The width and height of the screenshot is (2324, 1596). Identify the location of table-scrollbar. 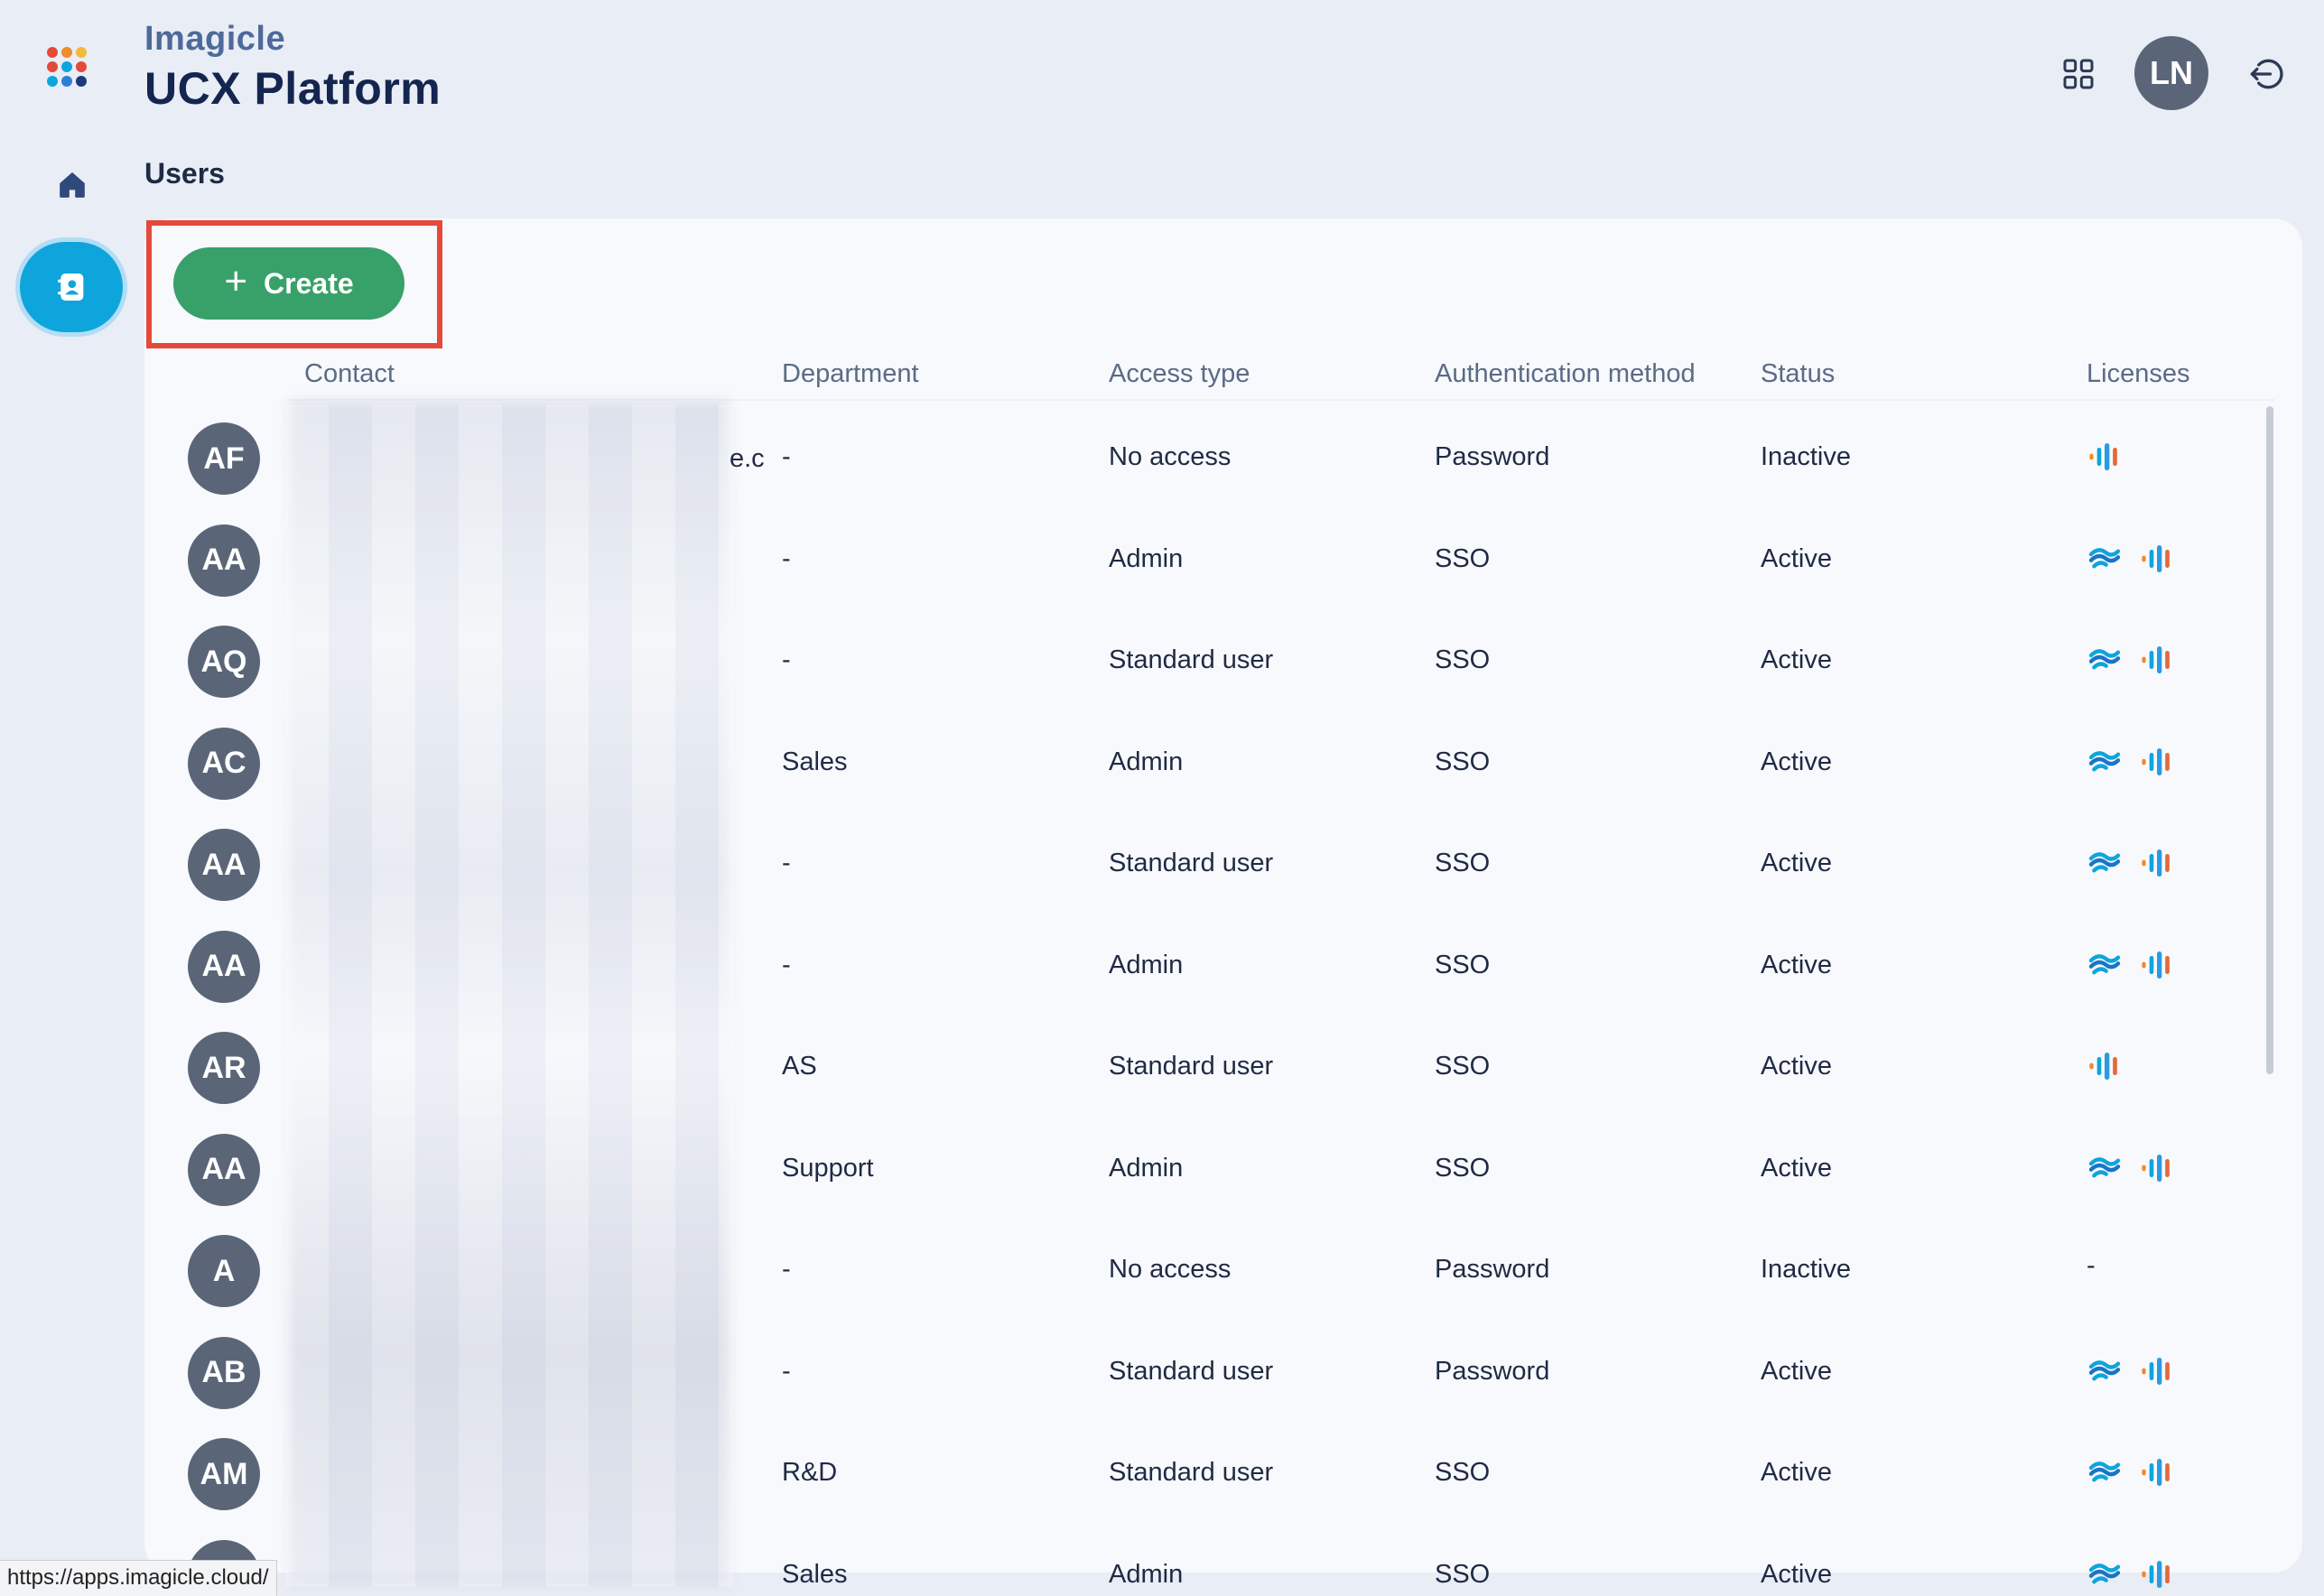
(2269, 740).